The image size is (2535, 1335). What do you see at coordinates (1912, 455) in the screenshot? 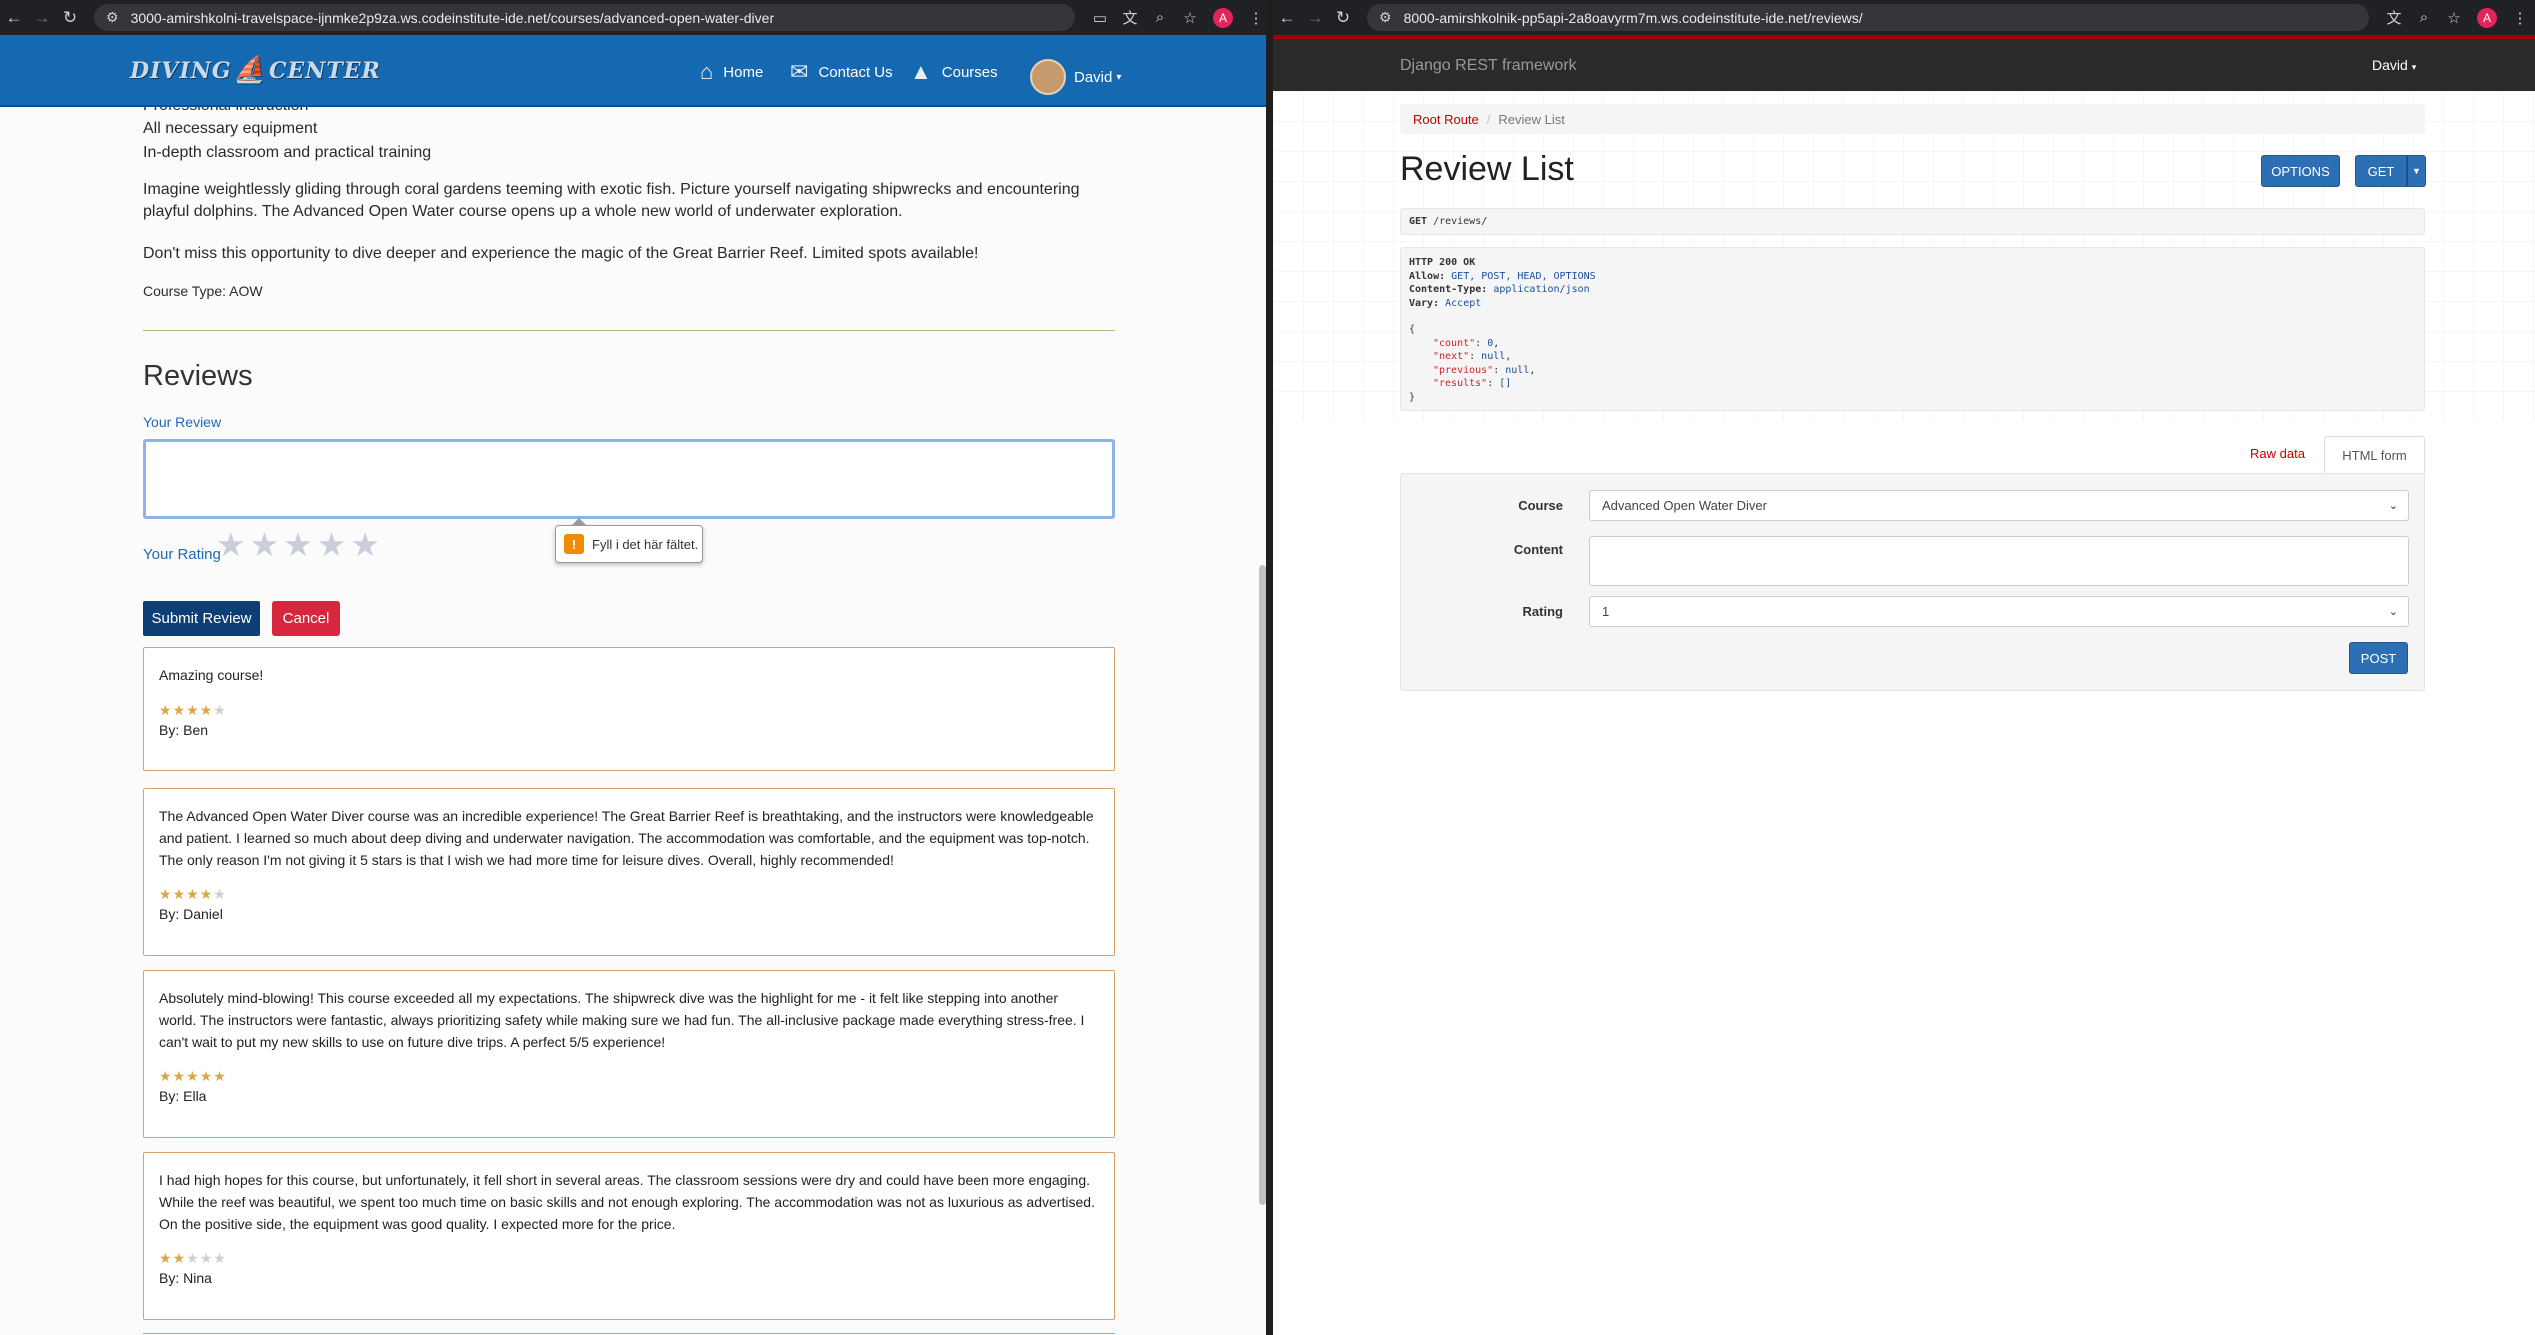
I see `form-tabs: Raw data HTML form` at bounding box center [1912, 455].